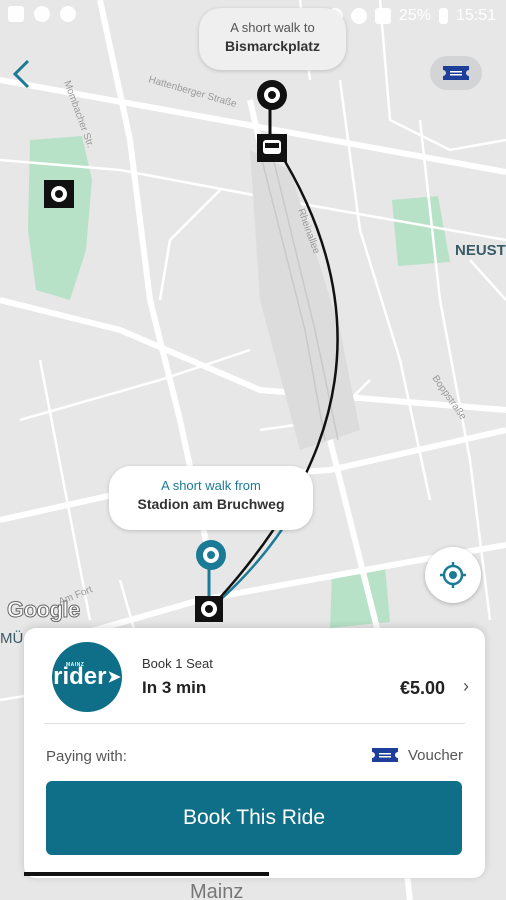  What do you see at coordinates (384, 755) in the screenshot?
I see `voucher-icon` at bounding box center [384, 755].